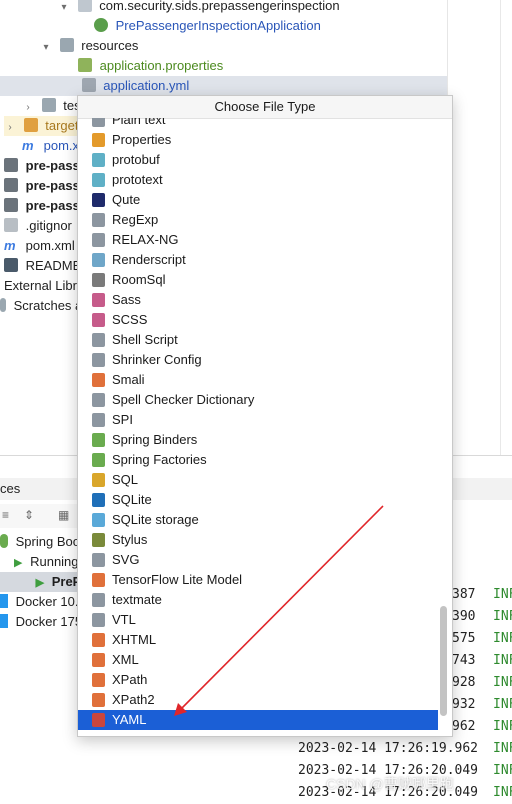  Describe the element at coordinates (150, 66) in the screenshot. I see `tree-app-properties-row: application.properties` at that location.